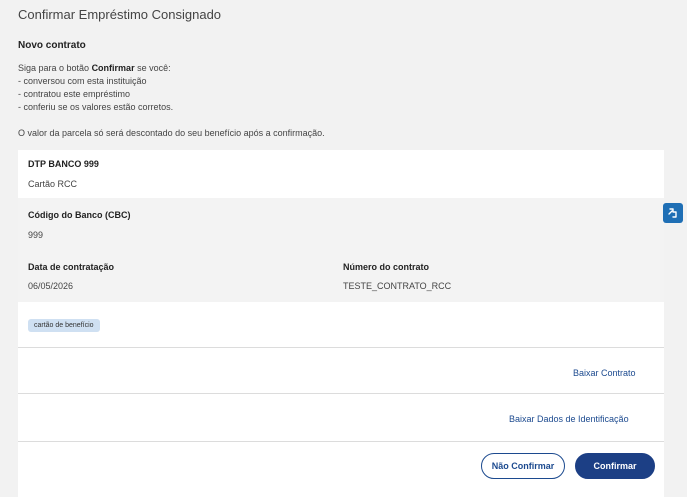 Image resolution: width=687 pixels, height=497 pixels. Describe the element at coordinates (71, 267) in the screenshot. I see `contract-date-label: Data de contratação` at that location.